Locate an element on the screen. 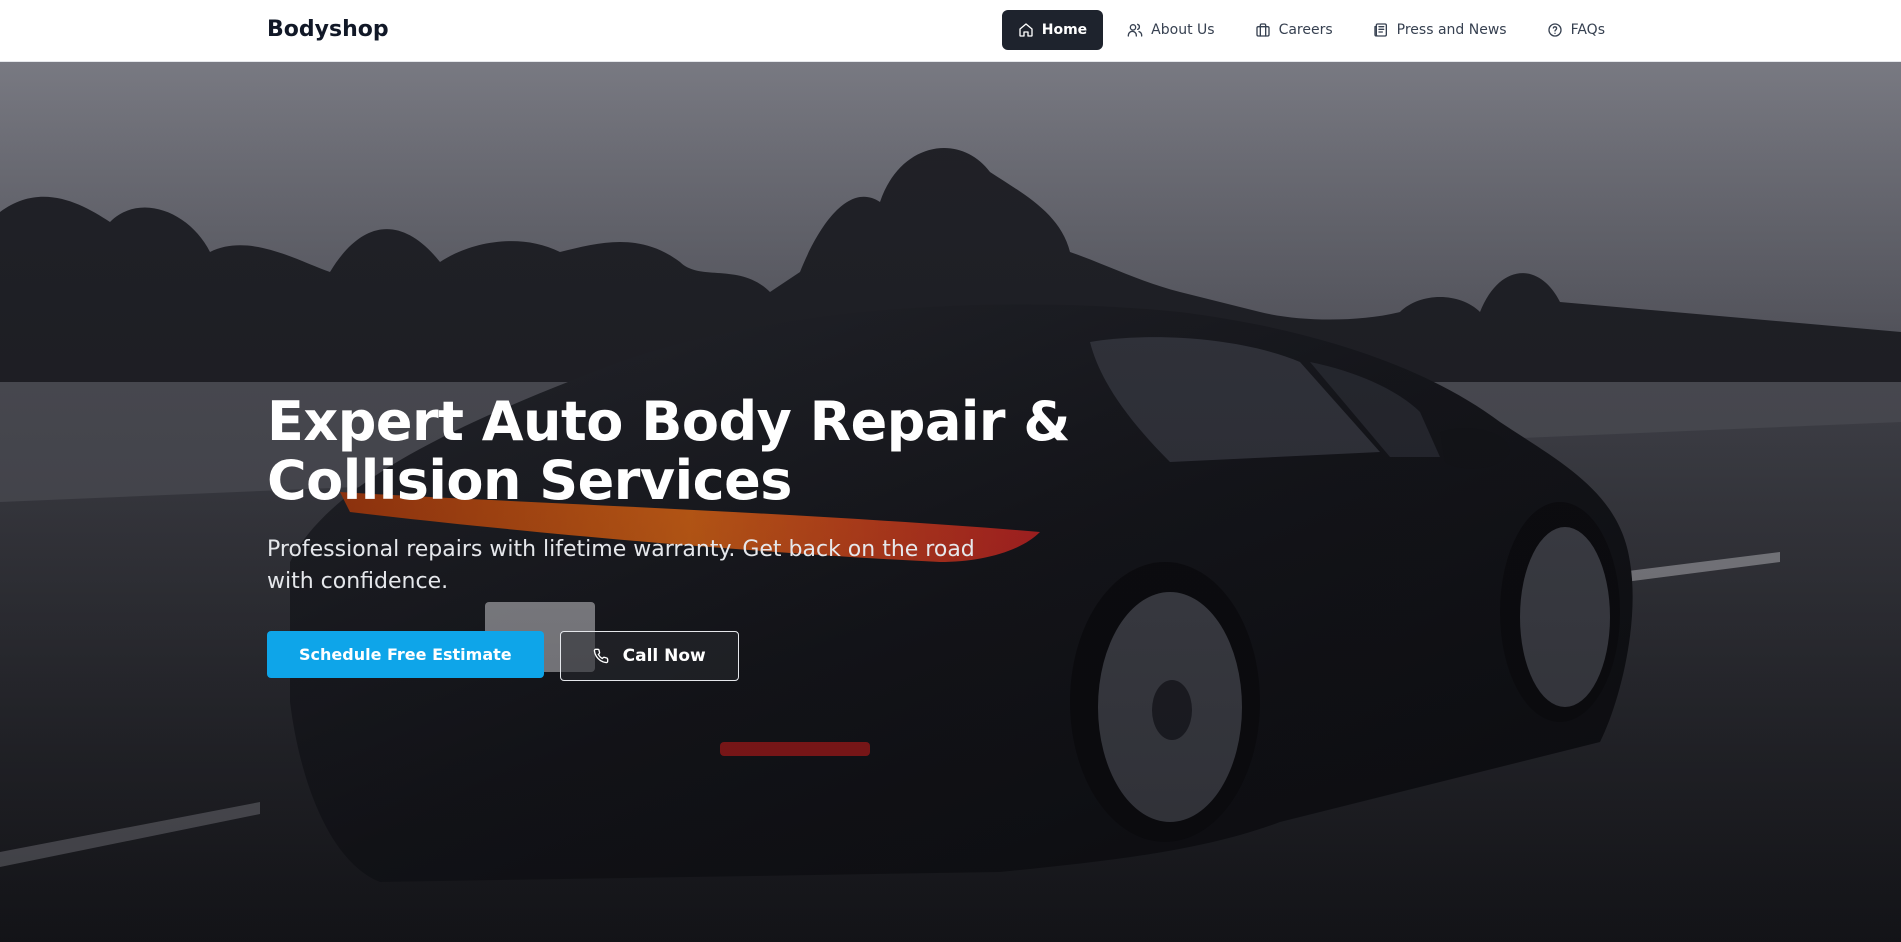 Image resolution: width=1901 pixels, height=942 pixels. hero-title-line-2: Collision Services is located at coordinates (529, 480).